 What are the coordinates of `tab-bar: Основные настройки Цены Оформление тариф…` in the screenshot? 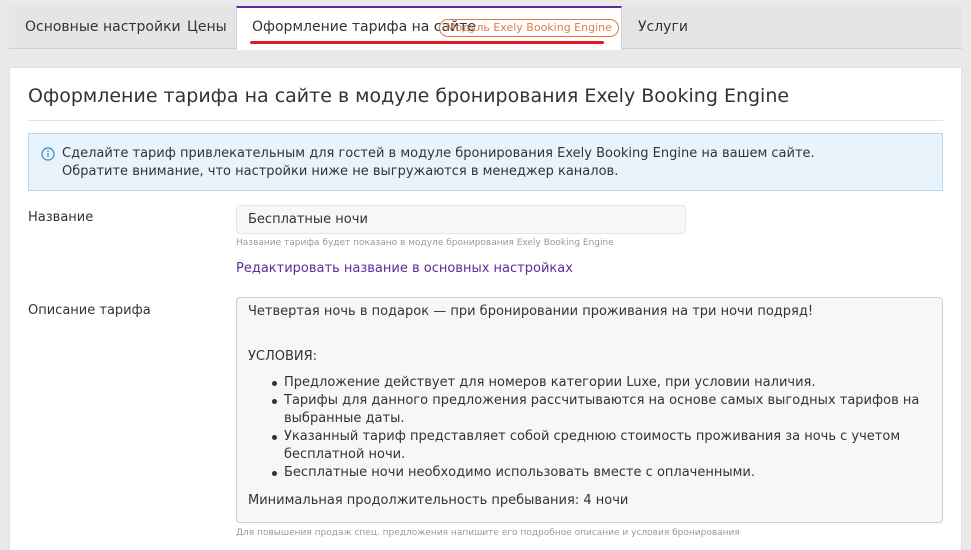 It's located at (485, 28).